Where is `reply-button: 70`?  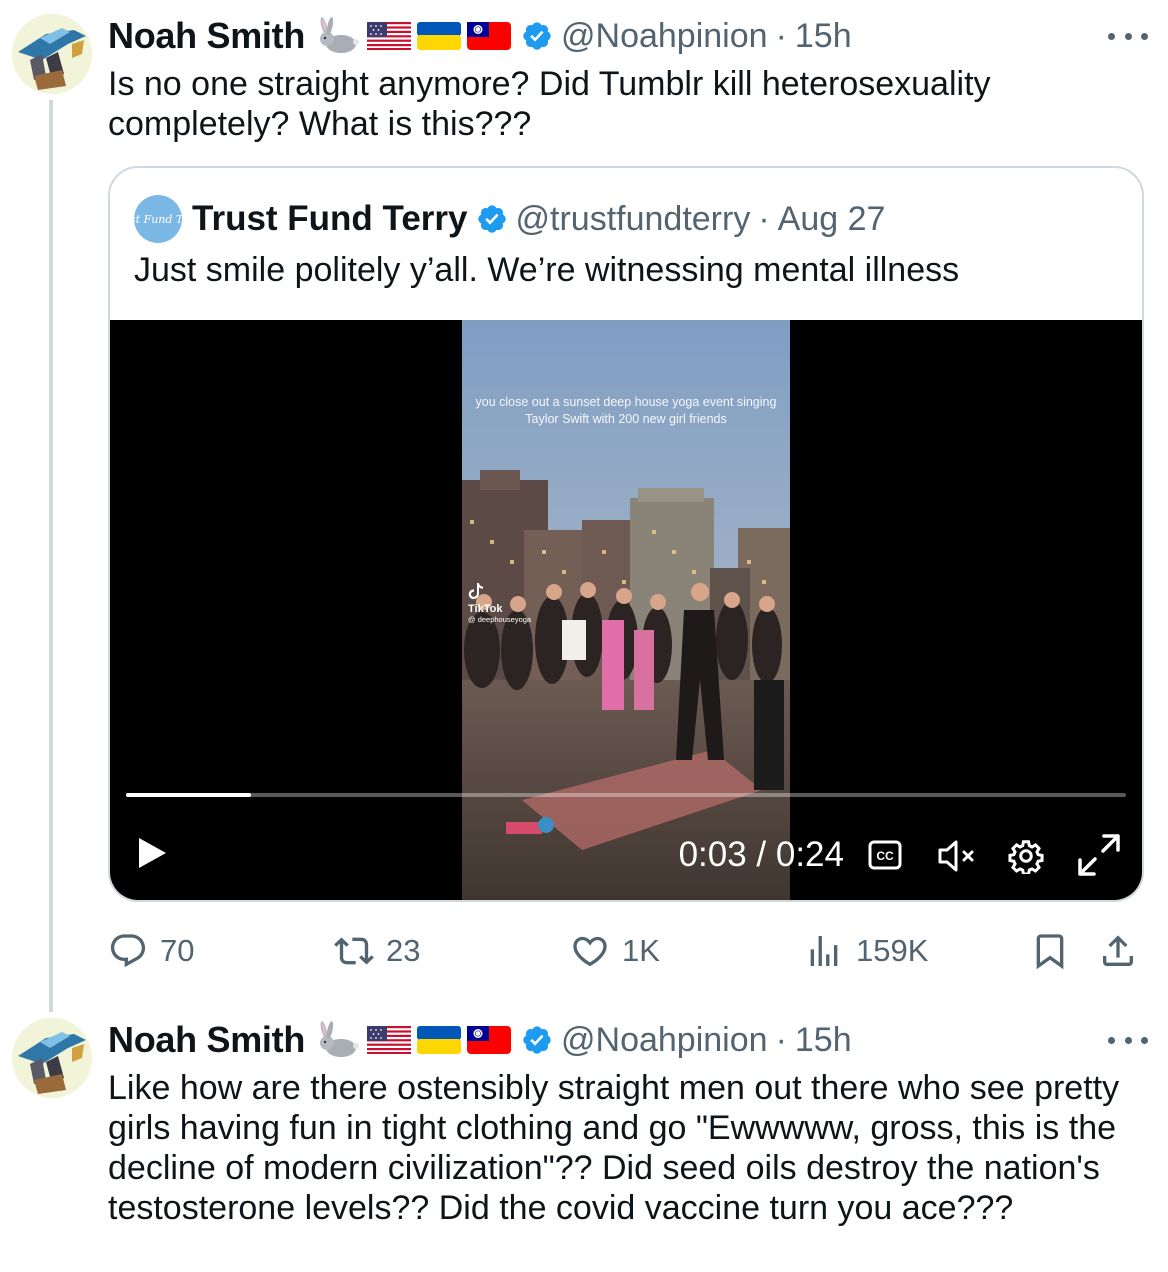 reply-button: 70 is located at coordinates (151, 951).